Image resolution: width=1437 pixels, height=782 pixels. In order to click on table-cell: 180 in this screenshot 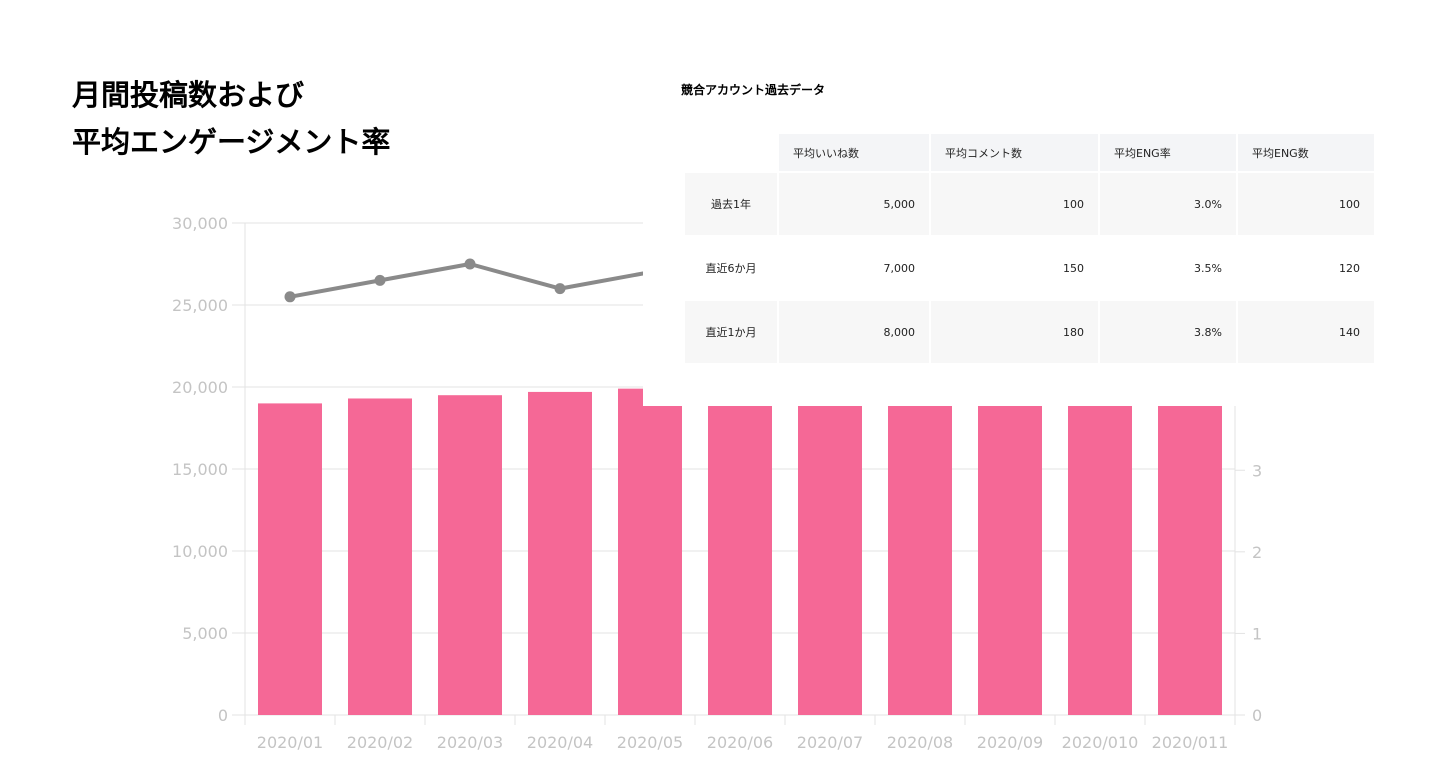, I will do `click(1014, 332)`.